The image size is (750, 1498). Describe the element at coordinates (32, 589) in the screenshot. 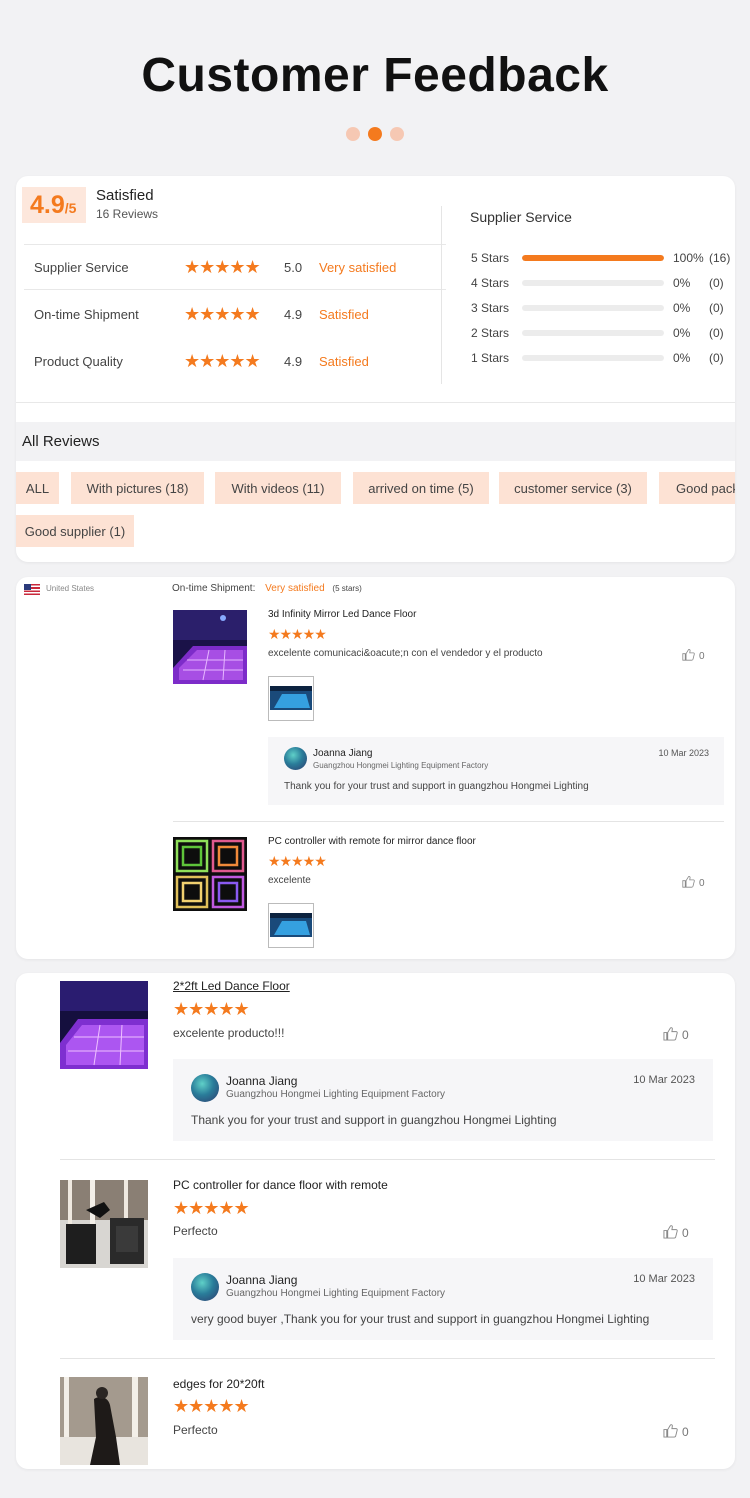

I see `us-flag-icon` at that location.